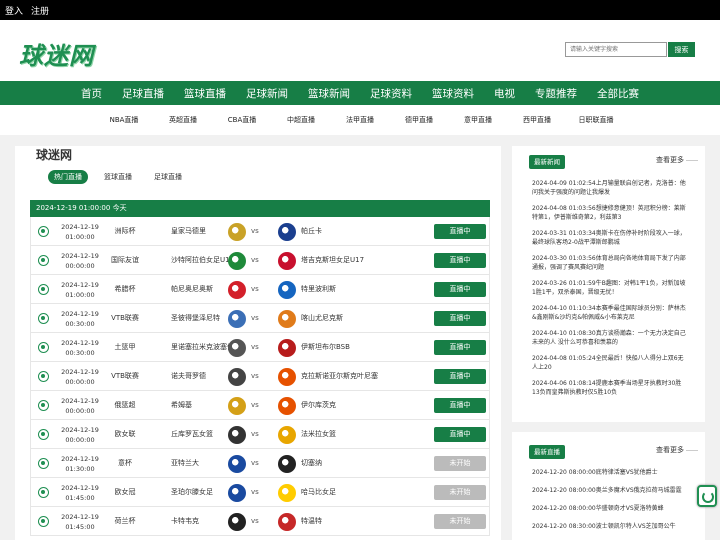 This screenshot has height=540, width=720. I want to click on login-link: 登入, so click(14, 10).